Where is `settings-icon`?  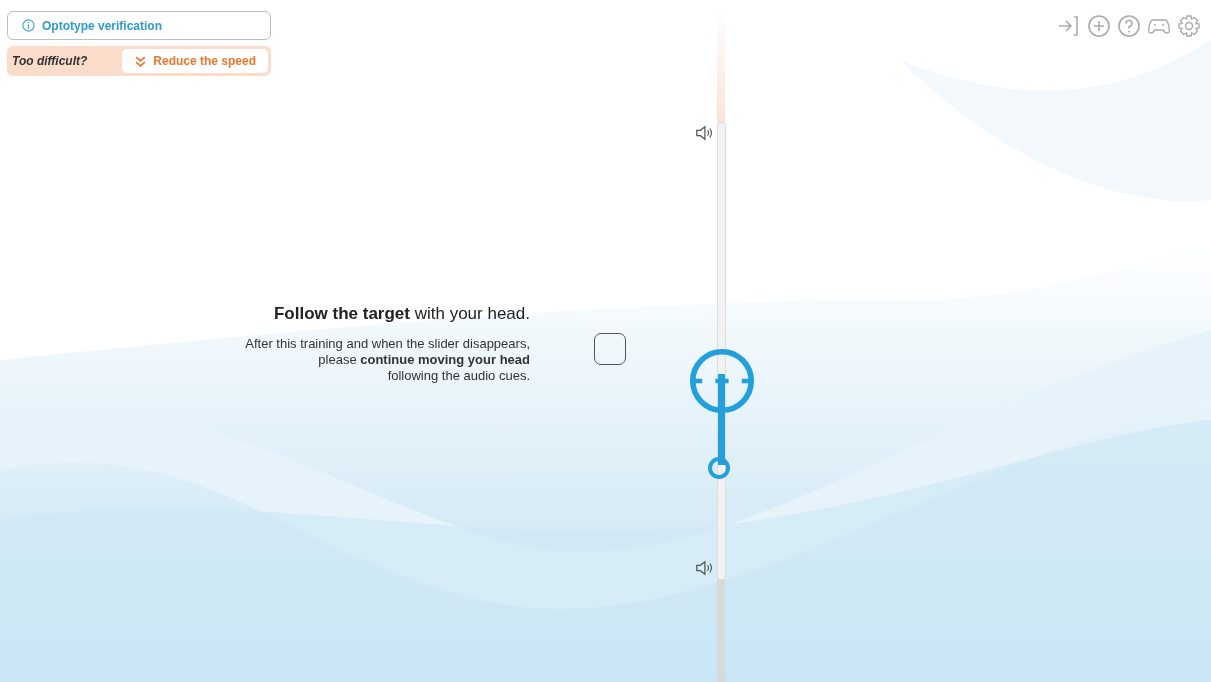
settings-icon is located at coordinates (1189, 26).